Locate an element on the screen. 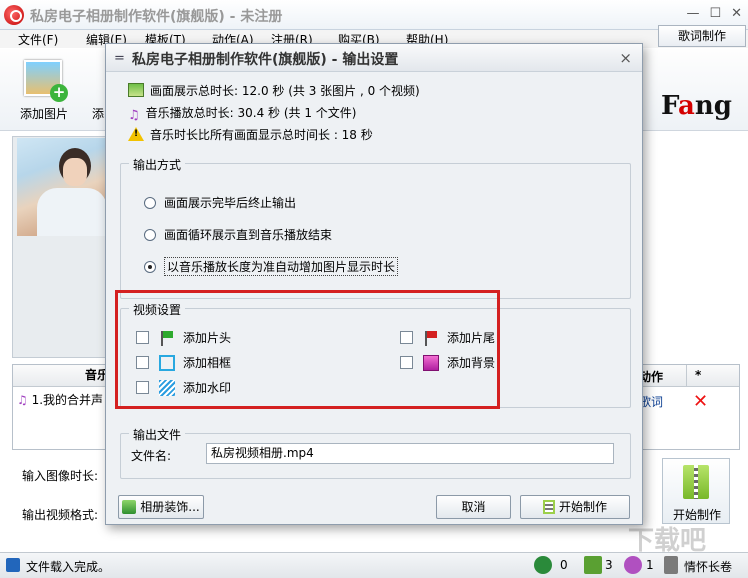  delete-icon: ✕ is located at coordinates (700, 401).